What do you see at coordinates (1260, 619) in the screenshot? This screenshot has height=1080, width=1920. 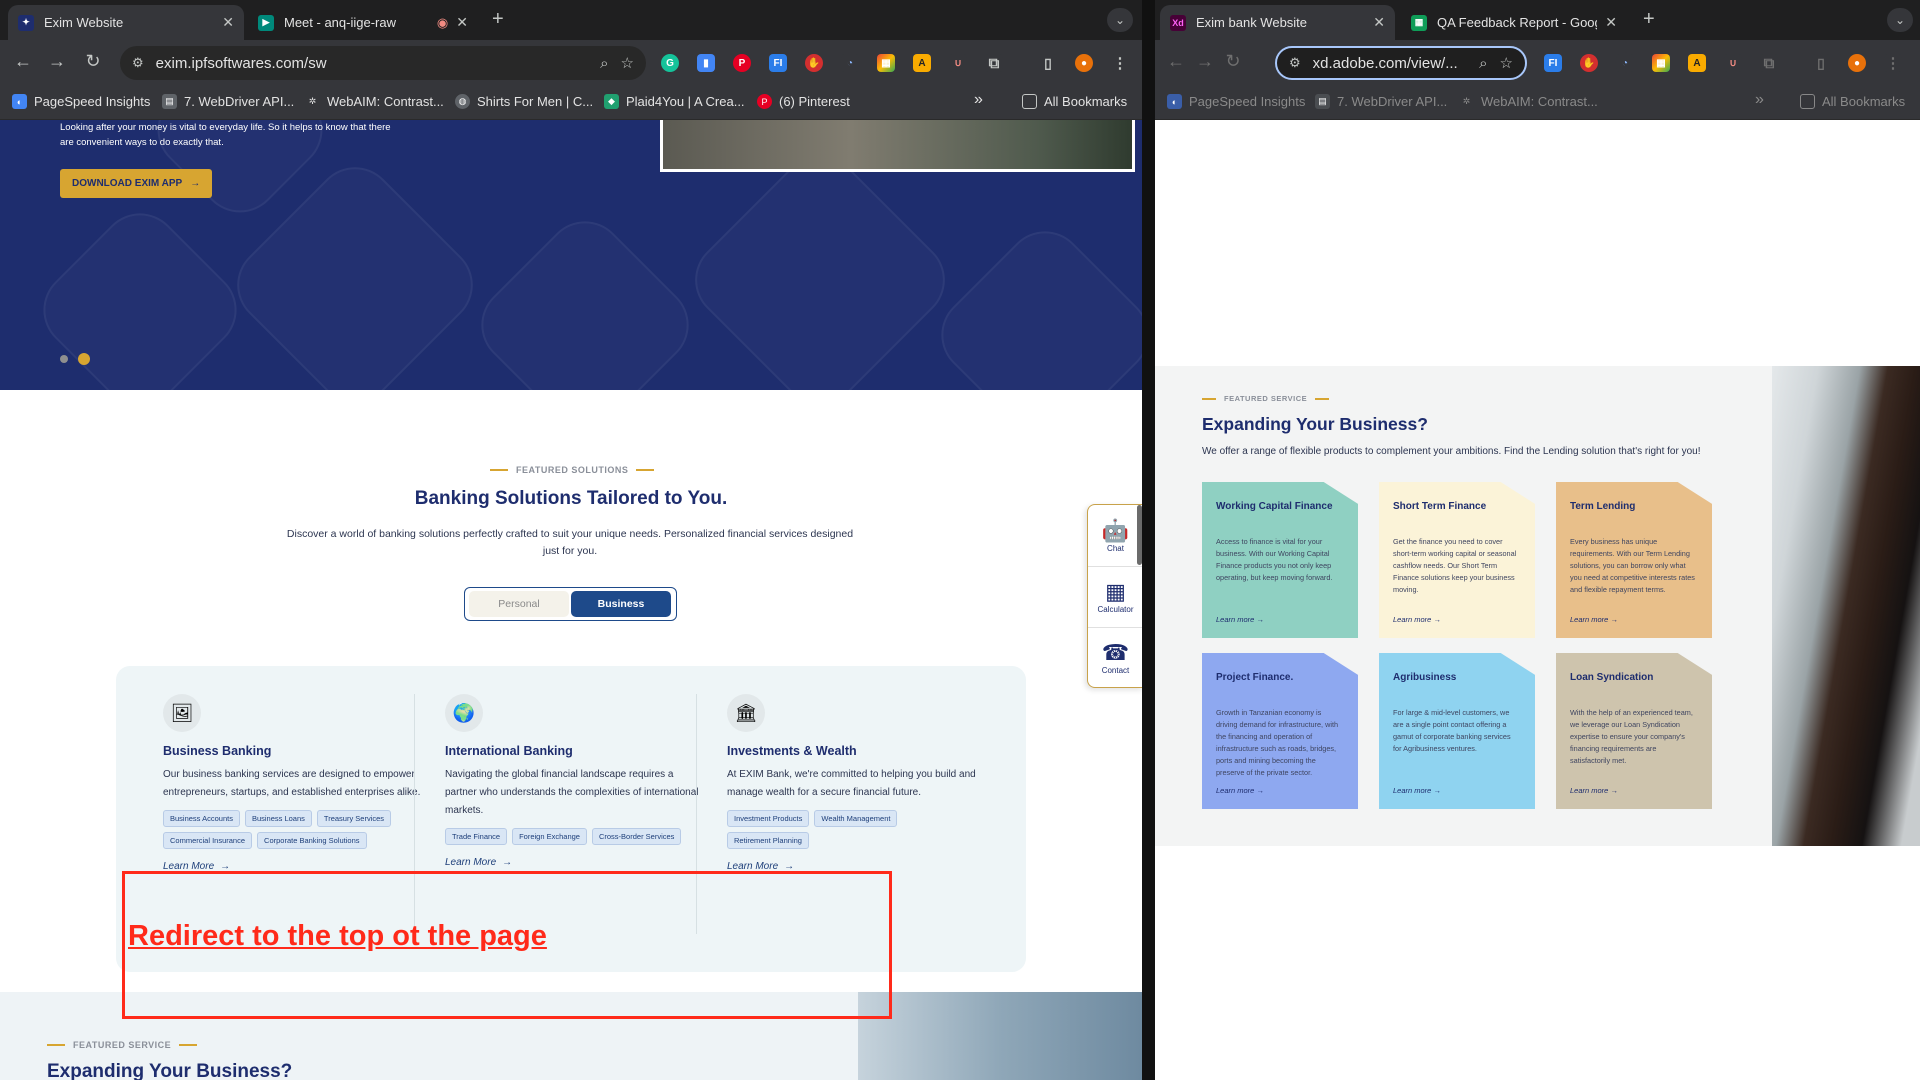 I see `arrow-right-icon: →` at bounding box center [1260, 619].